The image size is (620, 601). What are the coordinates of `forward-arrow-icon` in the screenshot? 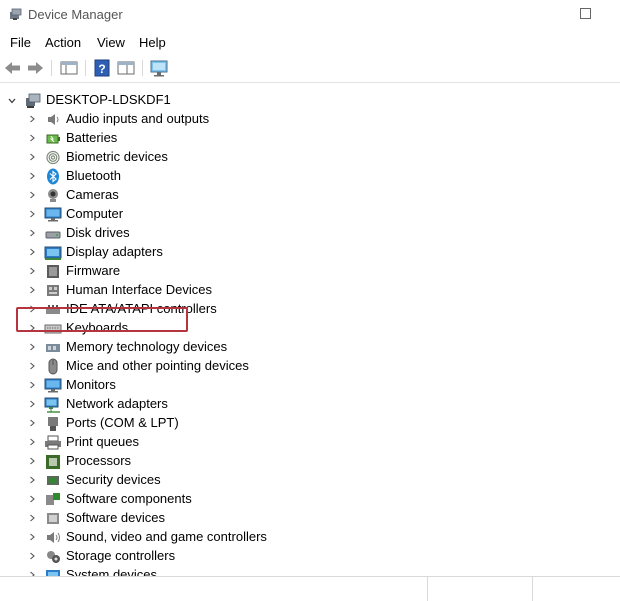 It's located at (35, 68).